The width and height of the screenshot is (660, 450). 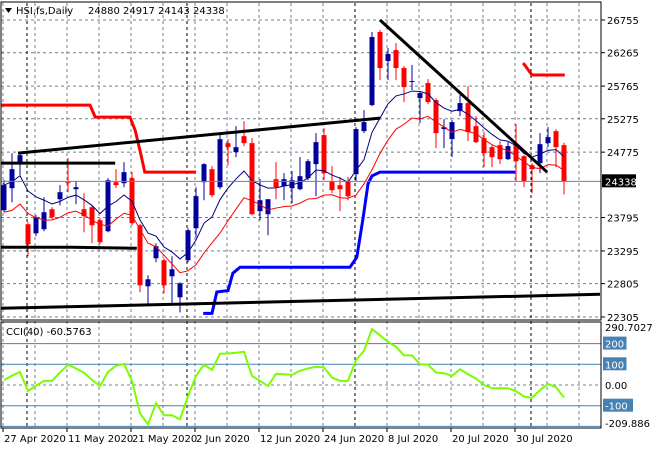 What do you see at coordinates (156, 11) in the screenshot?
I see `ohlc-label: 24880 24917 24143 24338` at bounding box center [156, 11].